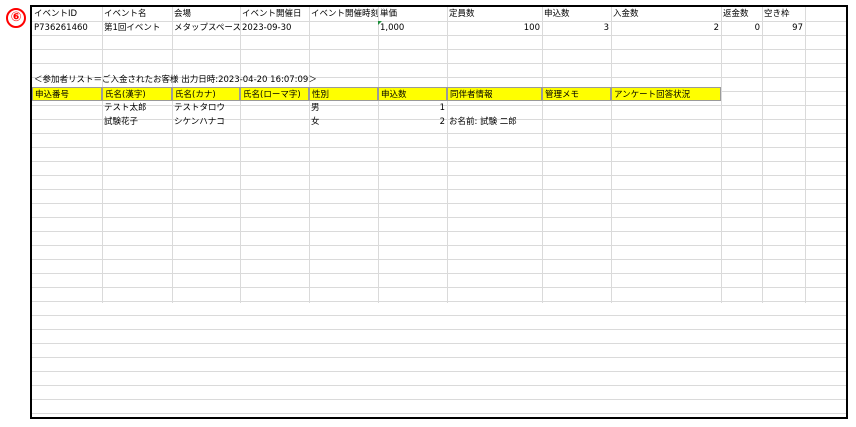  I want to click on header-cell-refunds: 返金数, so click(741, 14).